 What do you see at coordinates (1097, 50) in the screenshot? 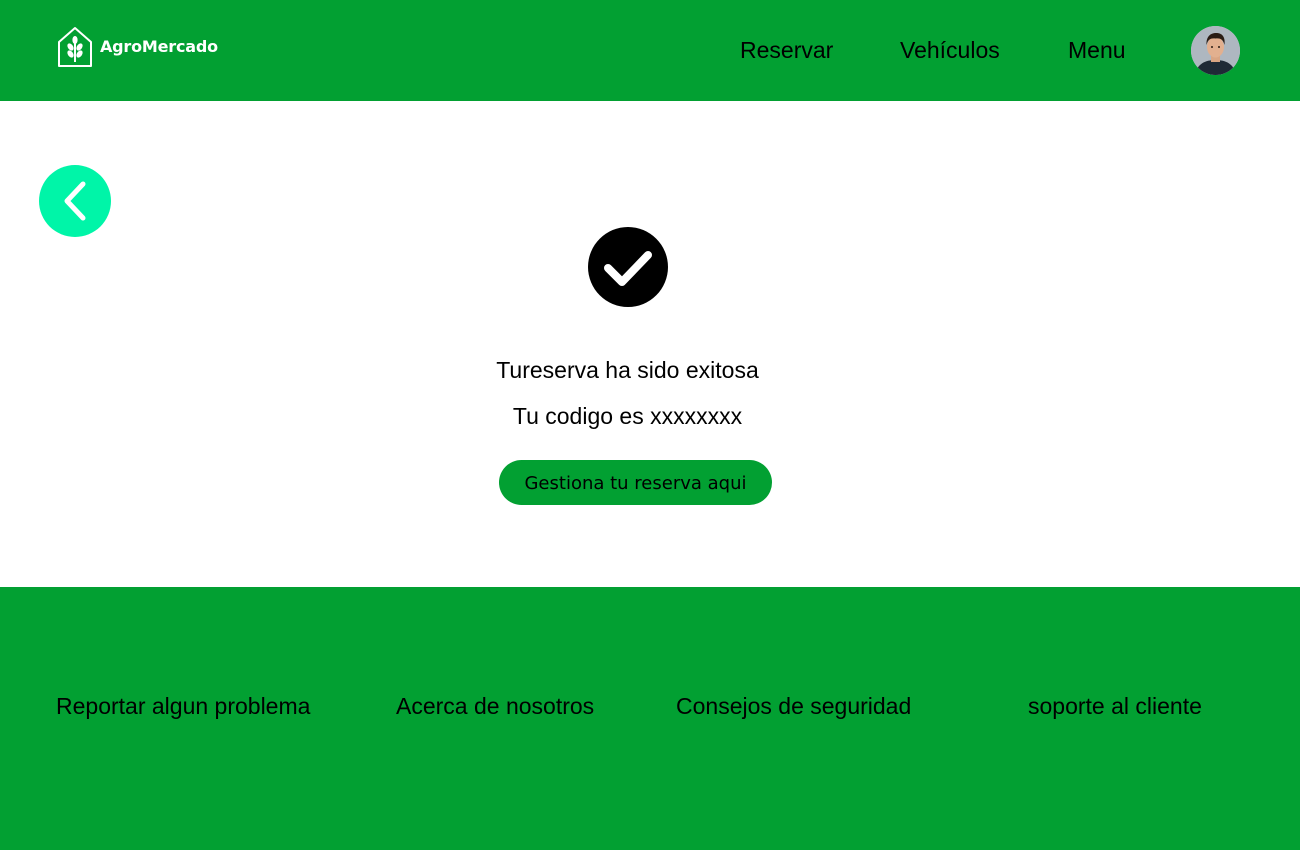
I see `nav-menu: Menu` at bounding box center [1097, 50].